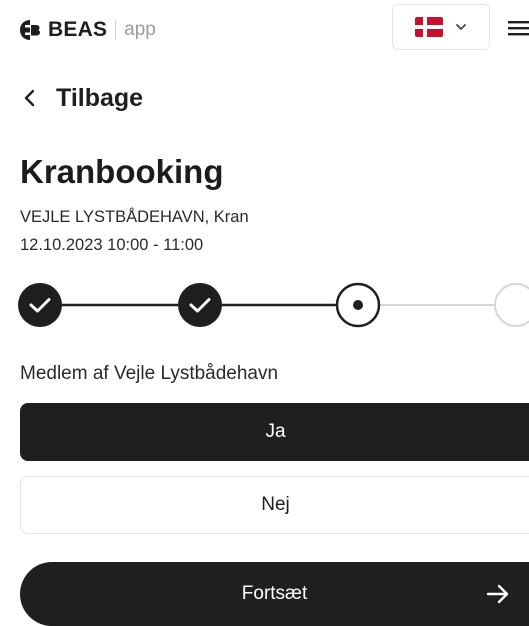  I want to click on option-no-label: Nej, so click(275, 504).